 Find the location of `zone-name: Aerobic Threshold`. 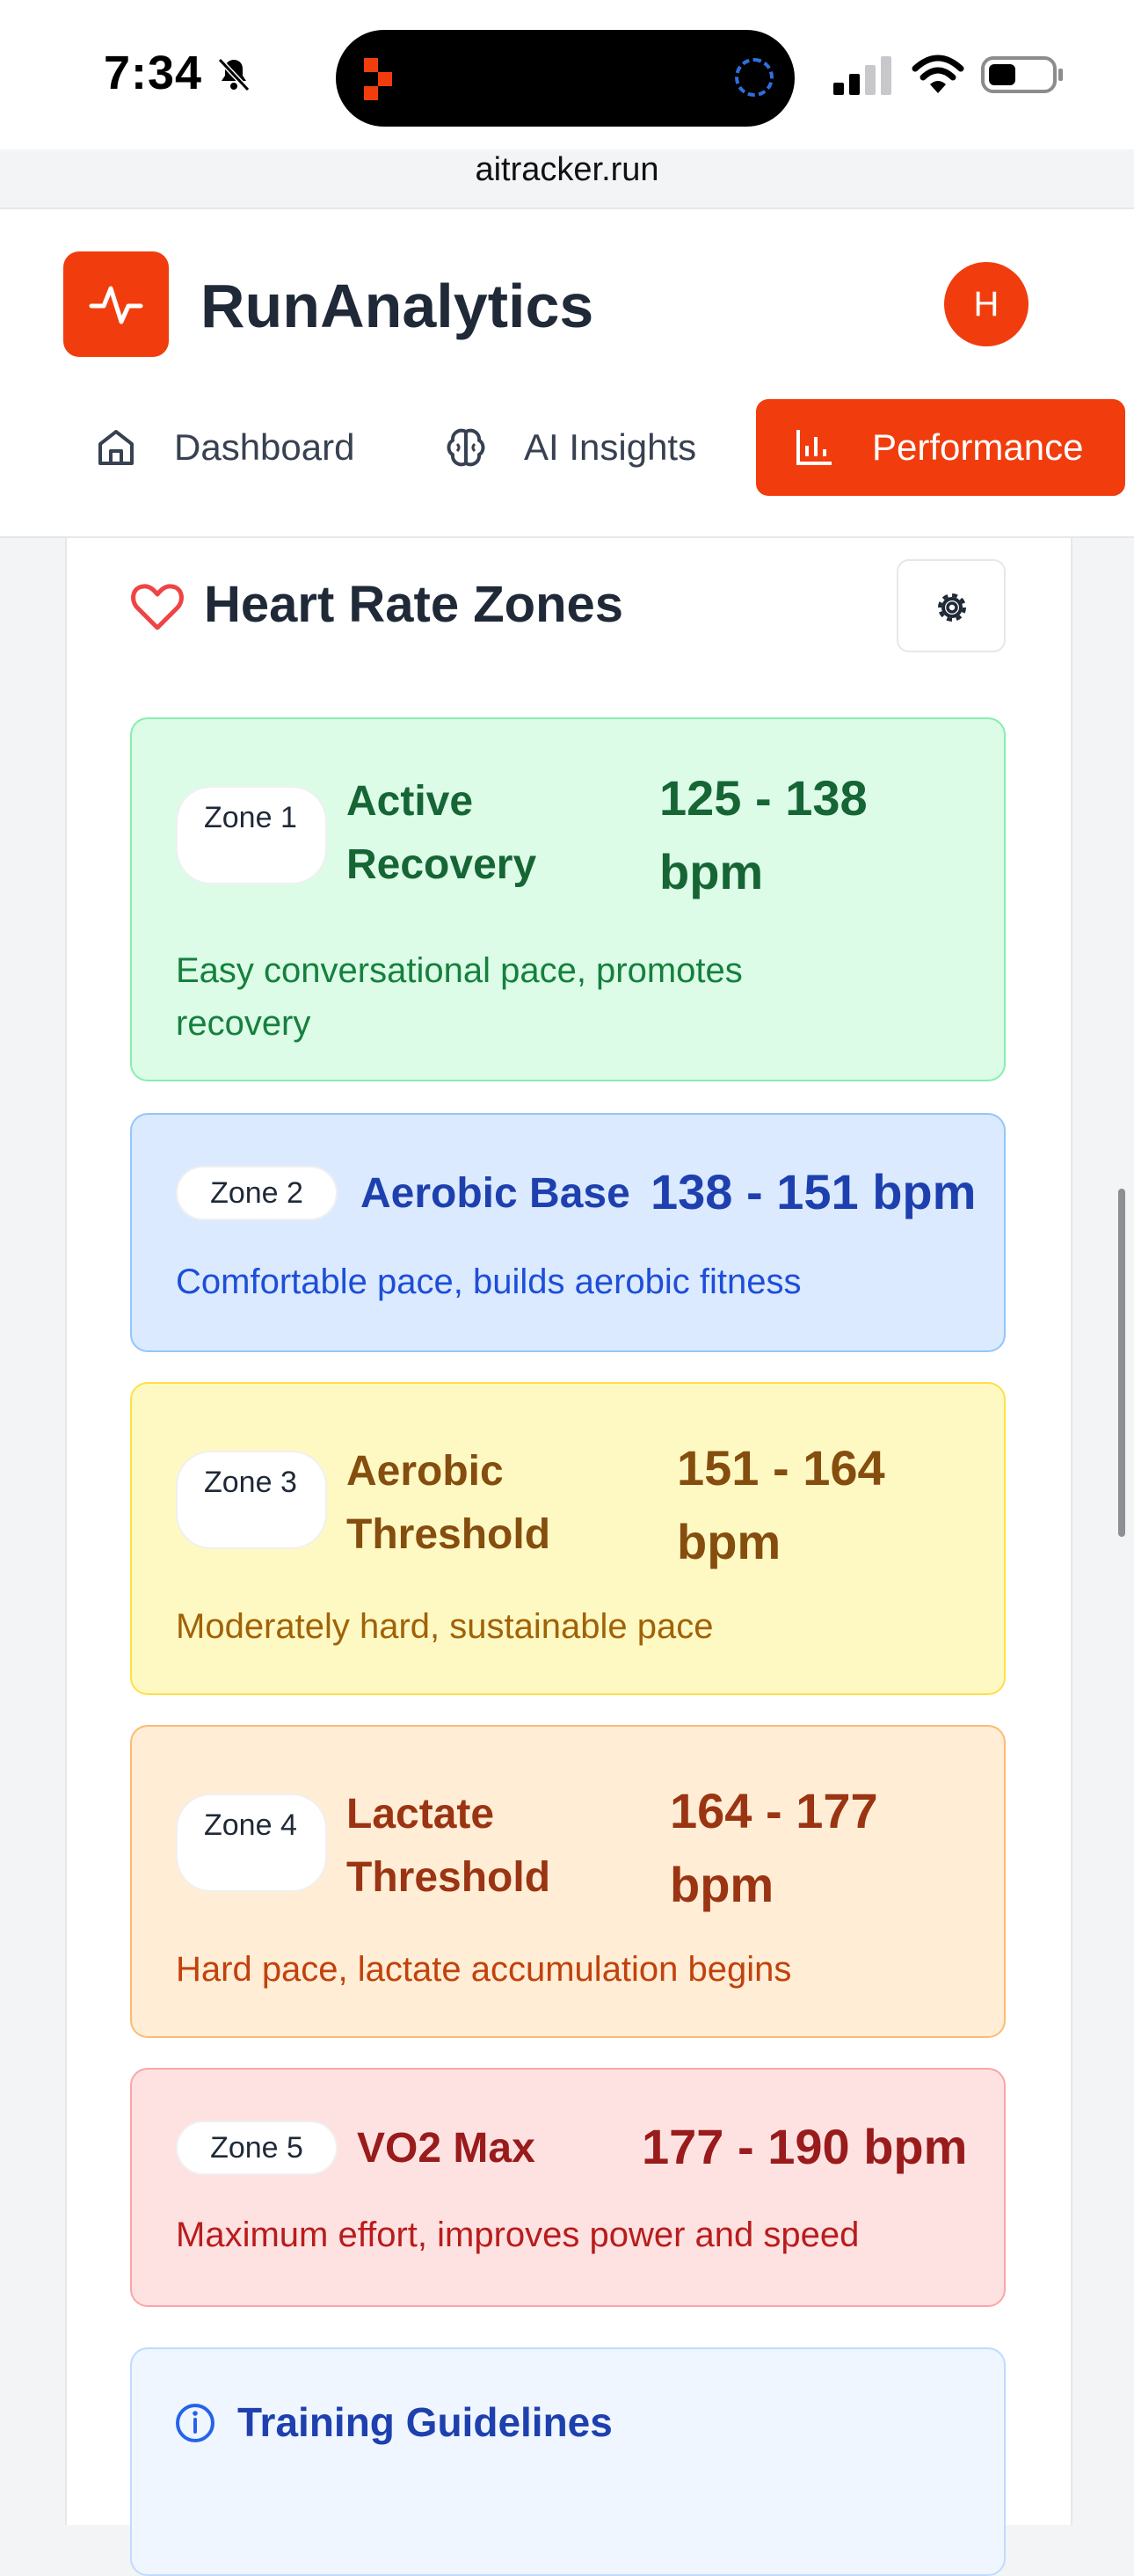

zone-name: Aerobic Threshold is located at coordinates (449, 1503).